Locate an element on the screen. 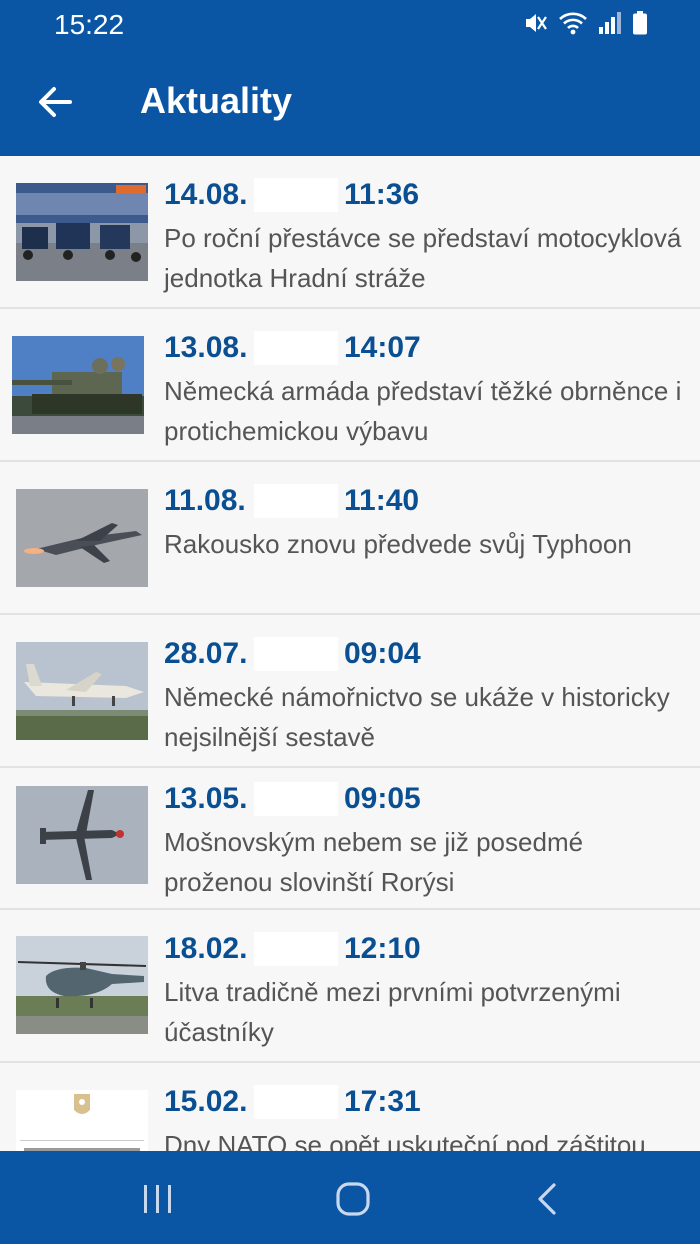  news-time: 17:31 is located at coordinates (382, 1101).